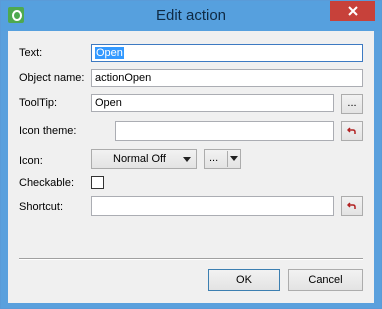 The image size is (382, 309). I want to click on icon-mode-select: Normal Off, so click(144, 159).